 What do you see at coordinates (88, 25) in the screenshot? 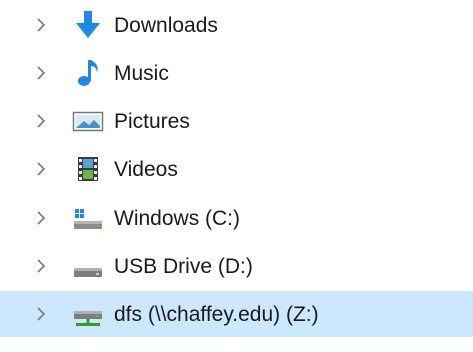
I see `downloads-icon` at bounding box center [88, 25].